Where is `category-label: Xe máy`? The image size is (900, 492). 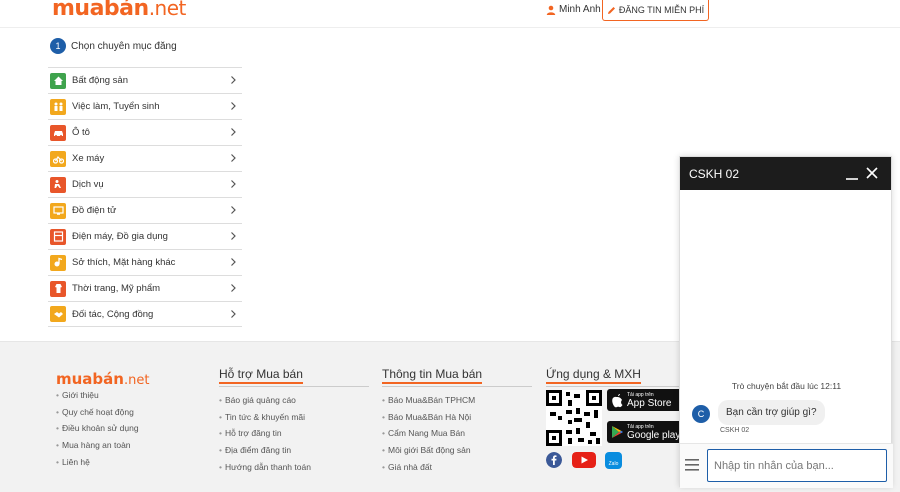 category-label: Xe máy is located at coordinates (88, 158).